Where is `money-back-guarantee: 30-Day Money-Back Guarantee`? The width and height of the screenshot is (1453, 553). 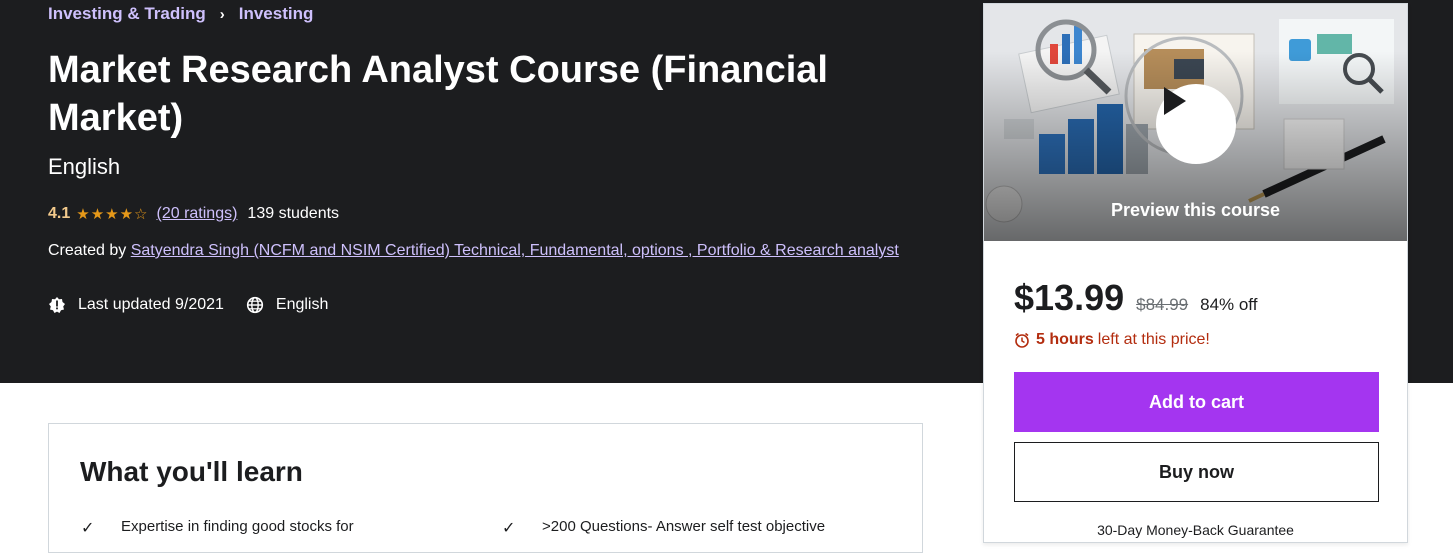
money-back-guarantee: 30-Day Money-Back Guarantee is located at coordinates (1195, 530).